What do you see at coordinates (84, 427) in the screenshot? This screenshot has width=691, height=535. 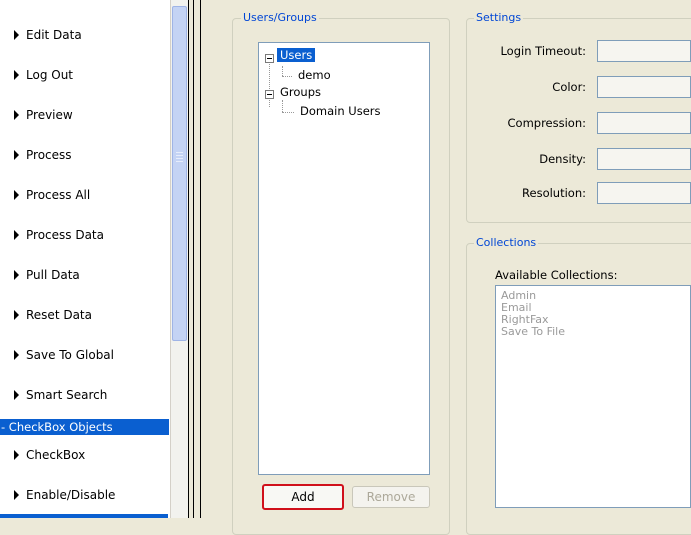 I see `section-header-checkbox-objects: - CheckBox Objects` at bounding box center [84, 427].